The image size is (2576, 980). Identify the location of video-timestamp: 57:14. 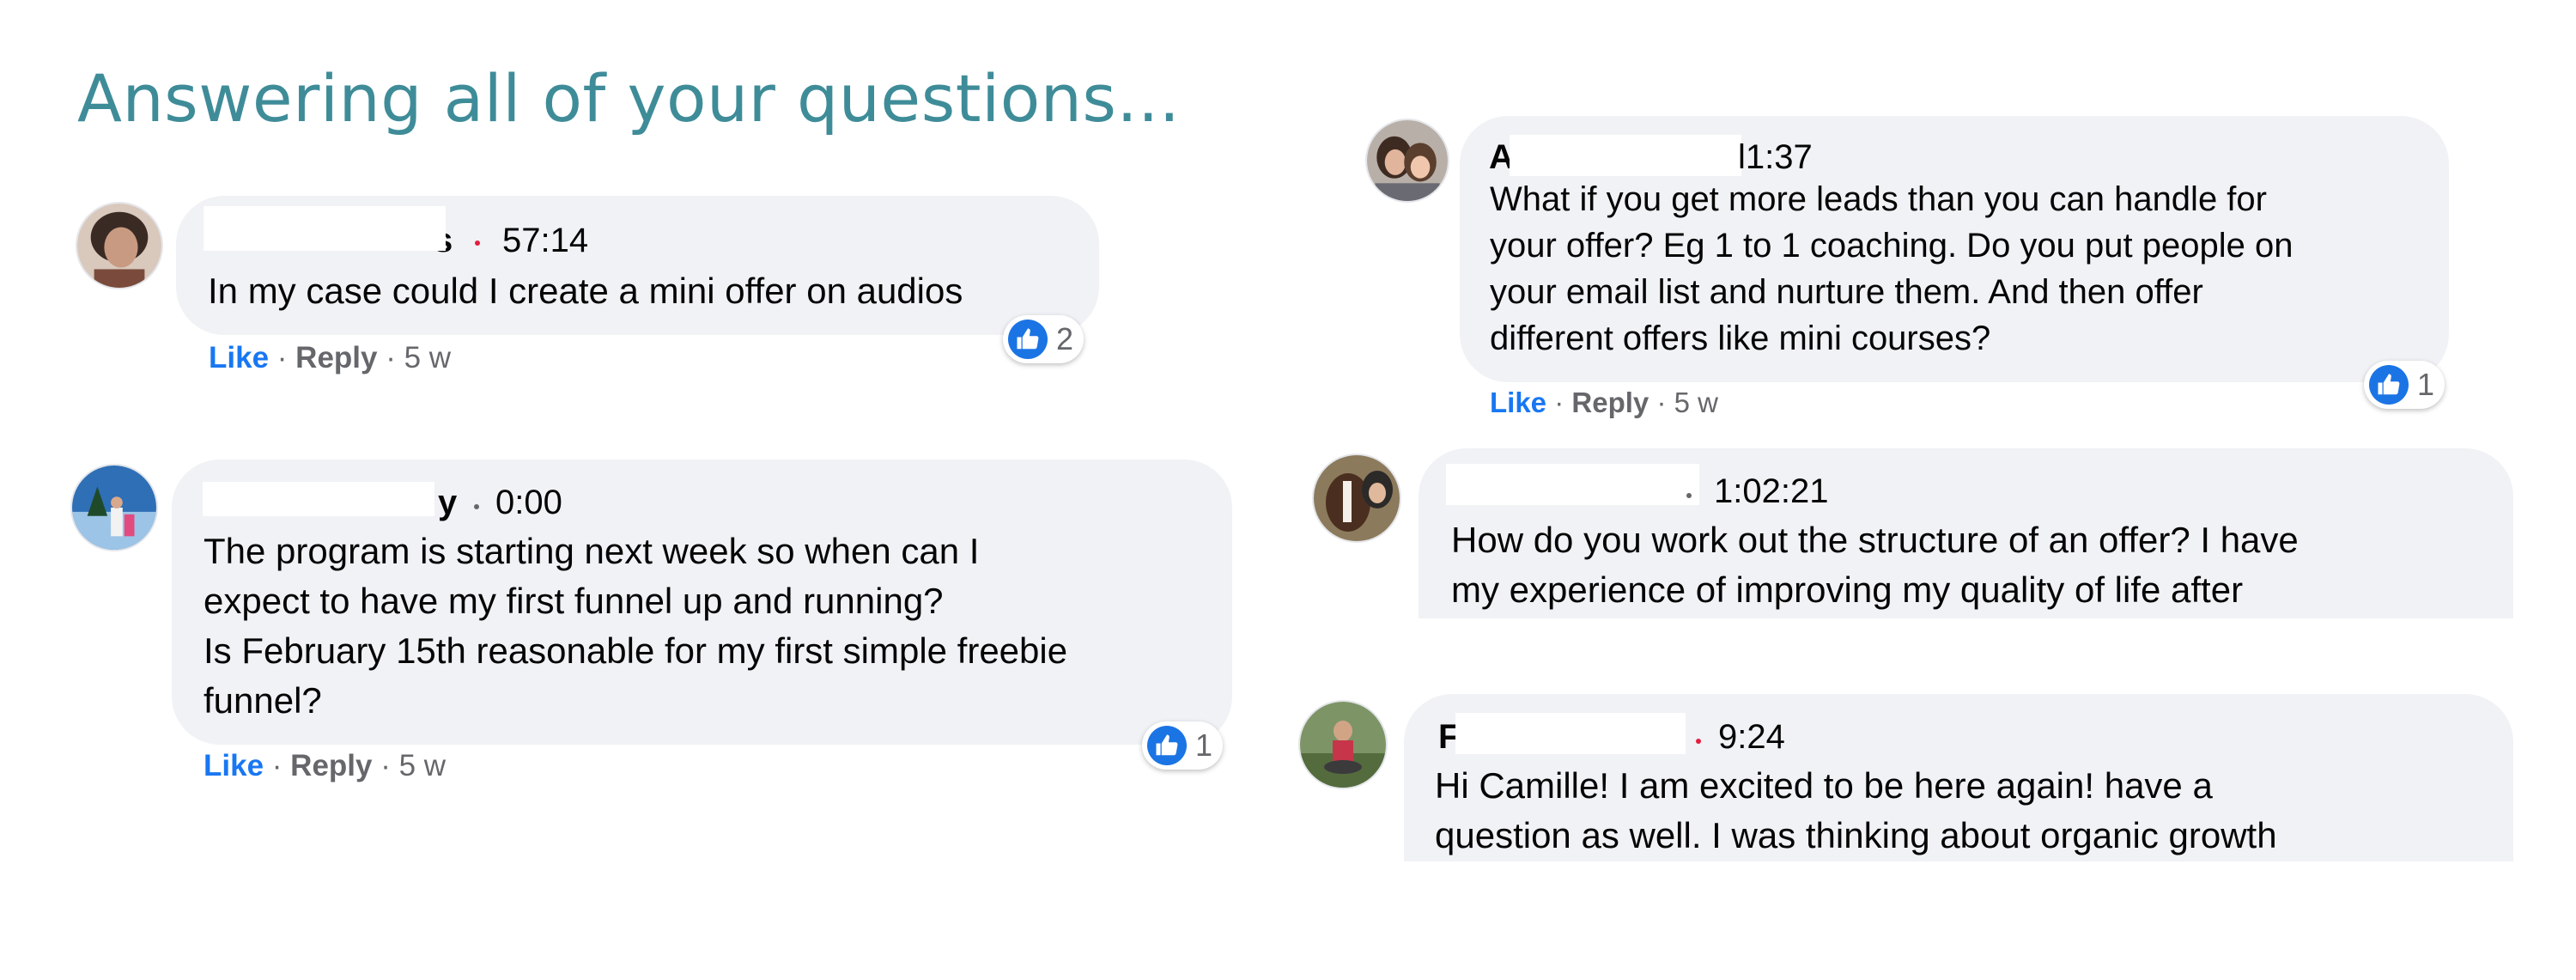
(545, 241).